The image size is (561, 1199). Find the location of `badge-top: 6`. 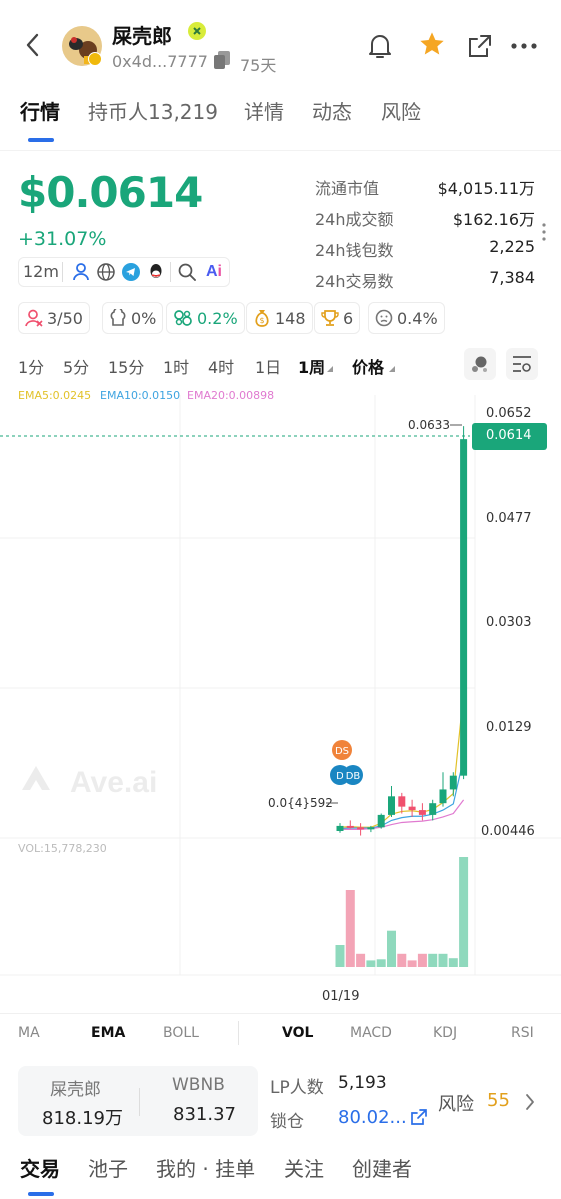

badge-top: 6 is located at coordinates (337, 318).